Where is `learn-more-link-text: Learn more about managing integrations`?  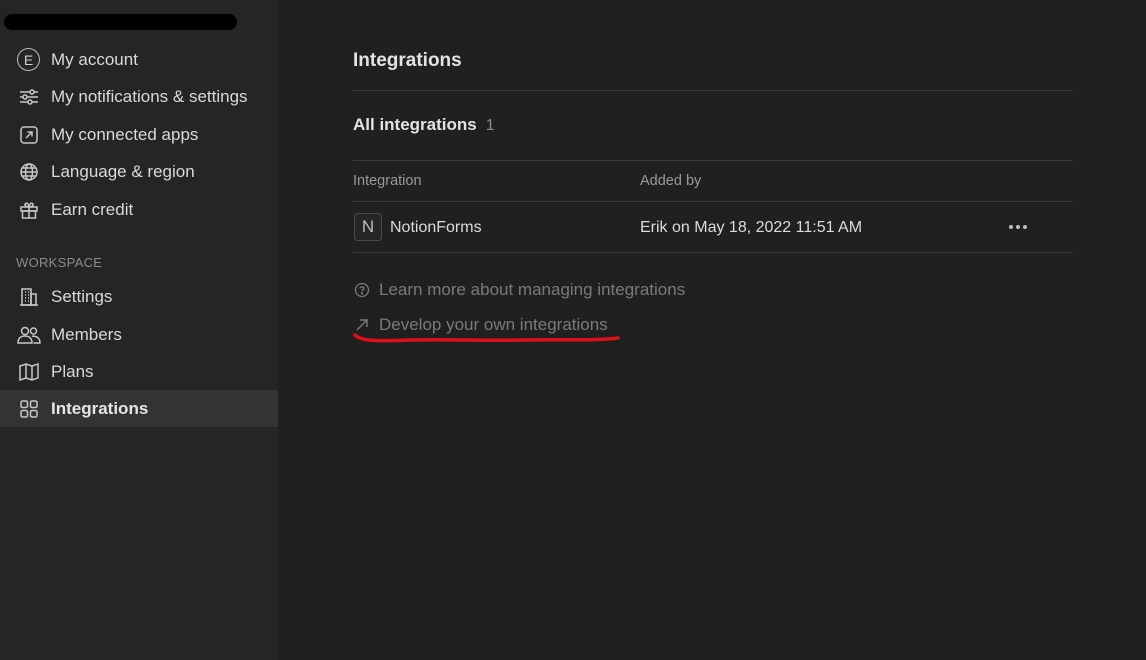
learn-more-link-text: Learn more about managing integrations is located at coordinates (532, 289).